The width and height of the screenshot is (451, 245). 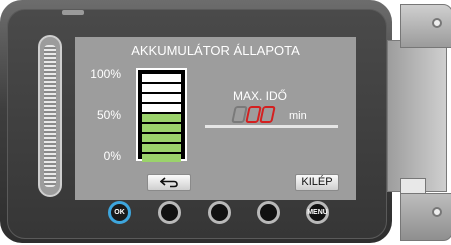 I want to click on time-readout, so click(x=262, y=115).